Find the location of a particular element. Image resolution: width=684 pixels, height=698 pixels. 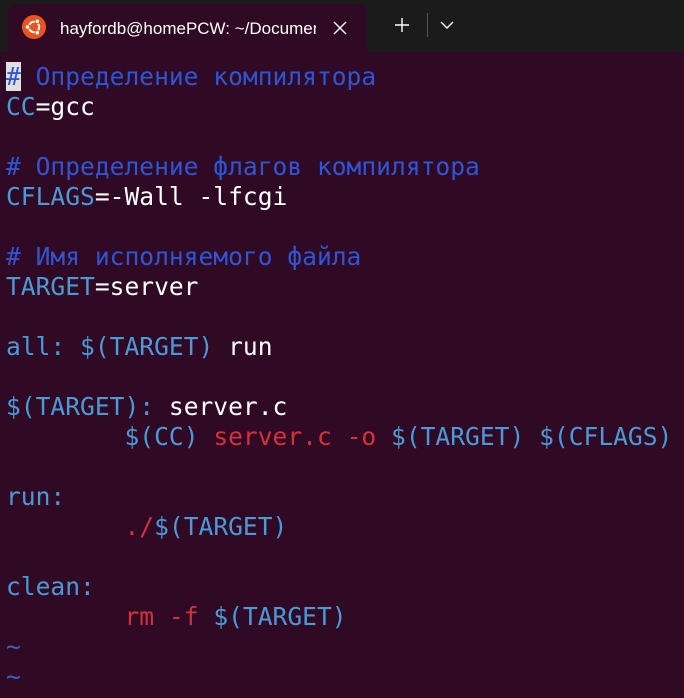

make-dependency-plain: server.c is located at coordinates (221, 406).